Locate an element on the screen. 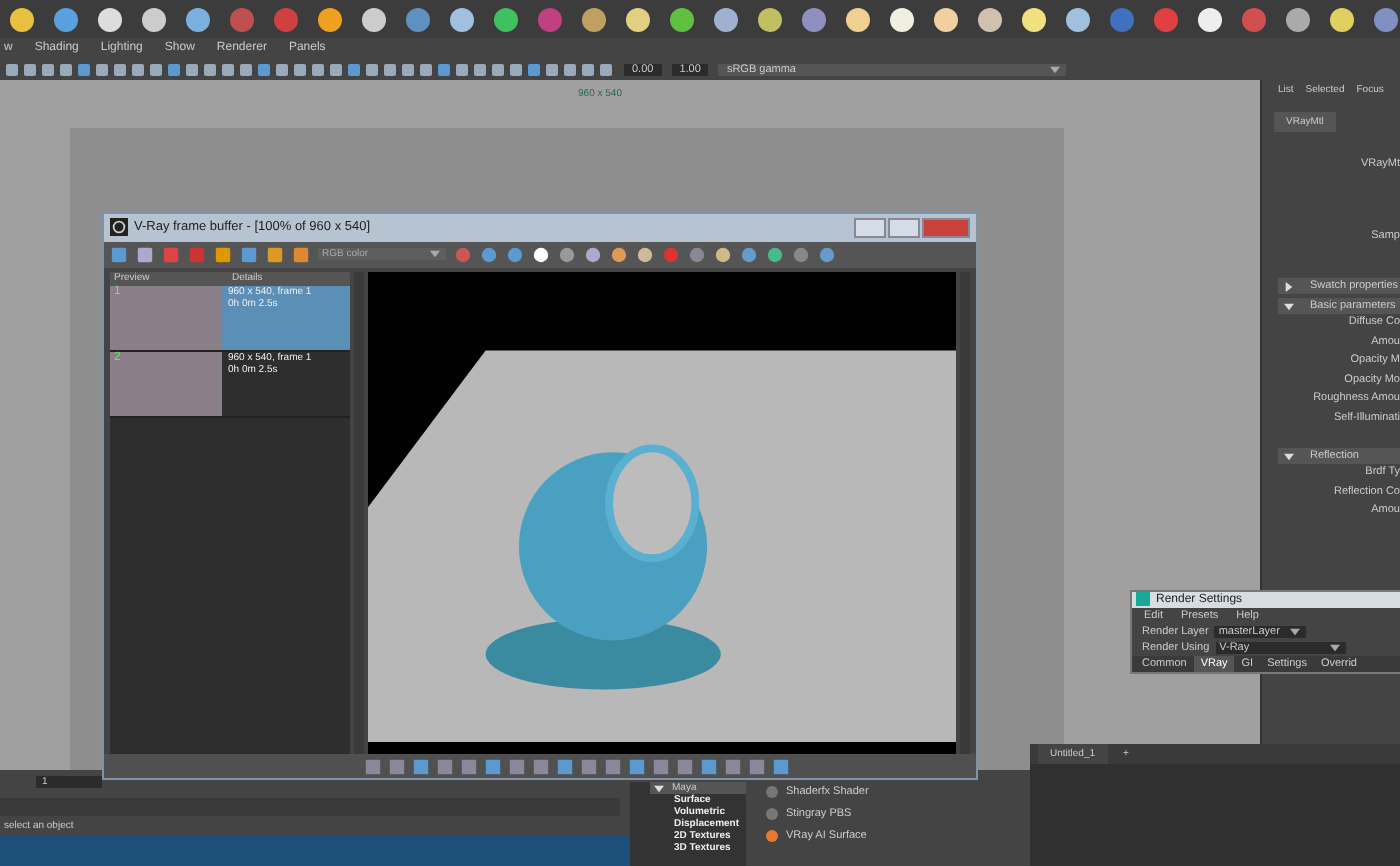  minimize-button is located at coordinates (870, 227).